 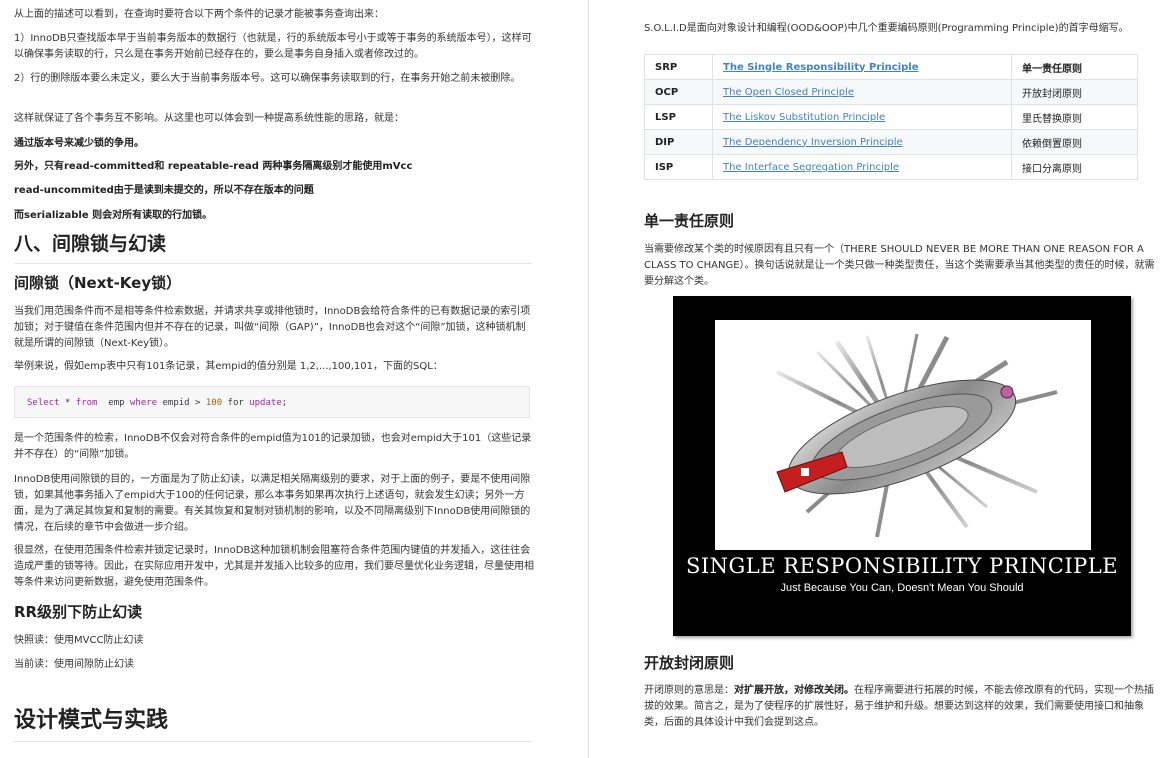 What do you see at coordinates (1074, 92) in the screenshot?
I see `principle-chinese-name: 开放封闭原则` at bounding box center [1074, 92].